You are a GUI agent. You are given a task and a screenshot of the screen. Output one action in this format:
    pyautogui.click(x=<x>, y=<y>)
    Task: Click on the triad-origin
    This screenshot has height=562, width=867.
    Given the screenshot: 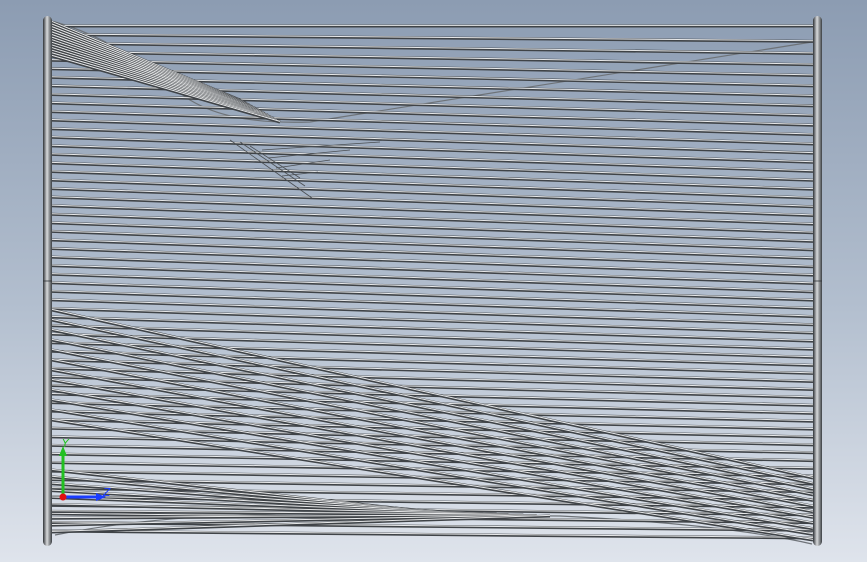 What is the action you would take?
    pyautogui.click(x=63, y=497)
    